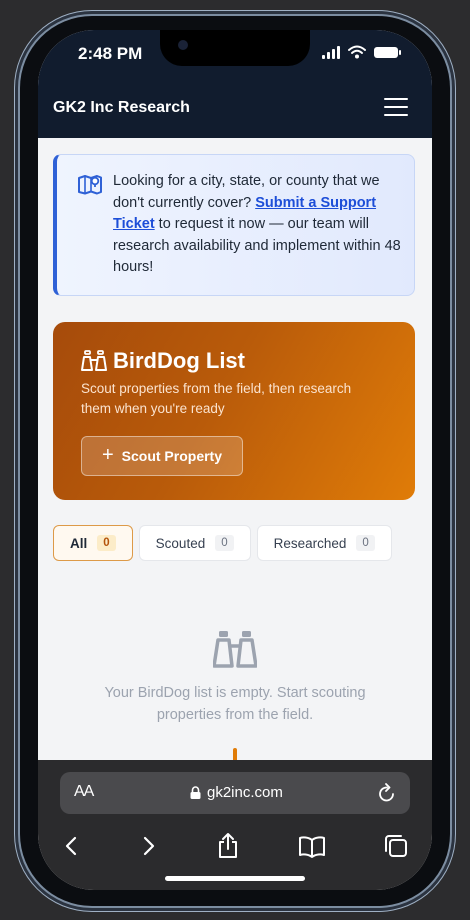 The image size is (470, 920). I want to click on scout-property-label: Scout Property, so click(172, 456).